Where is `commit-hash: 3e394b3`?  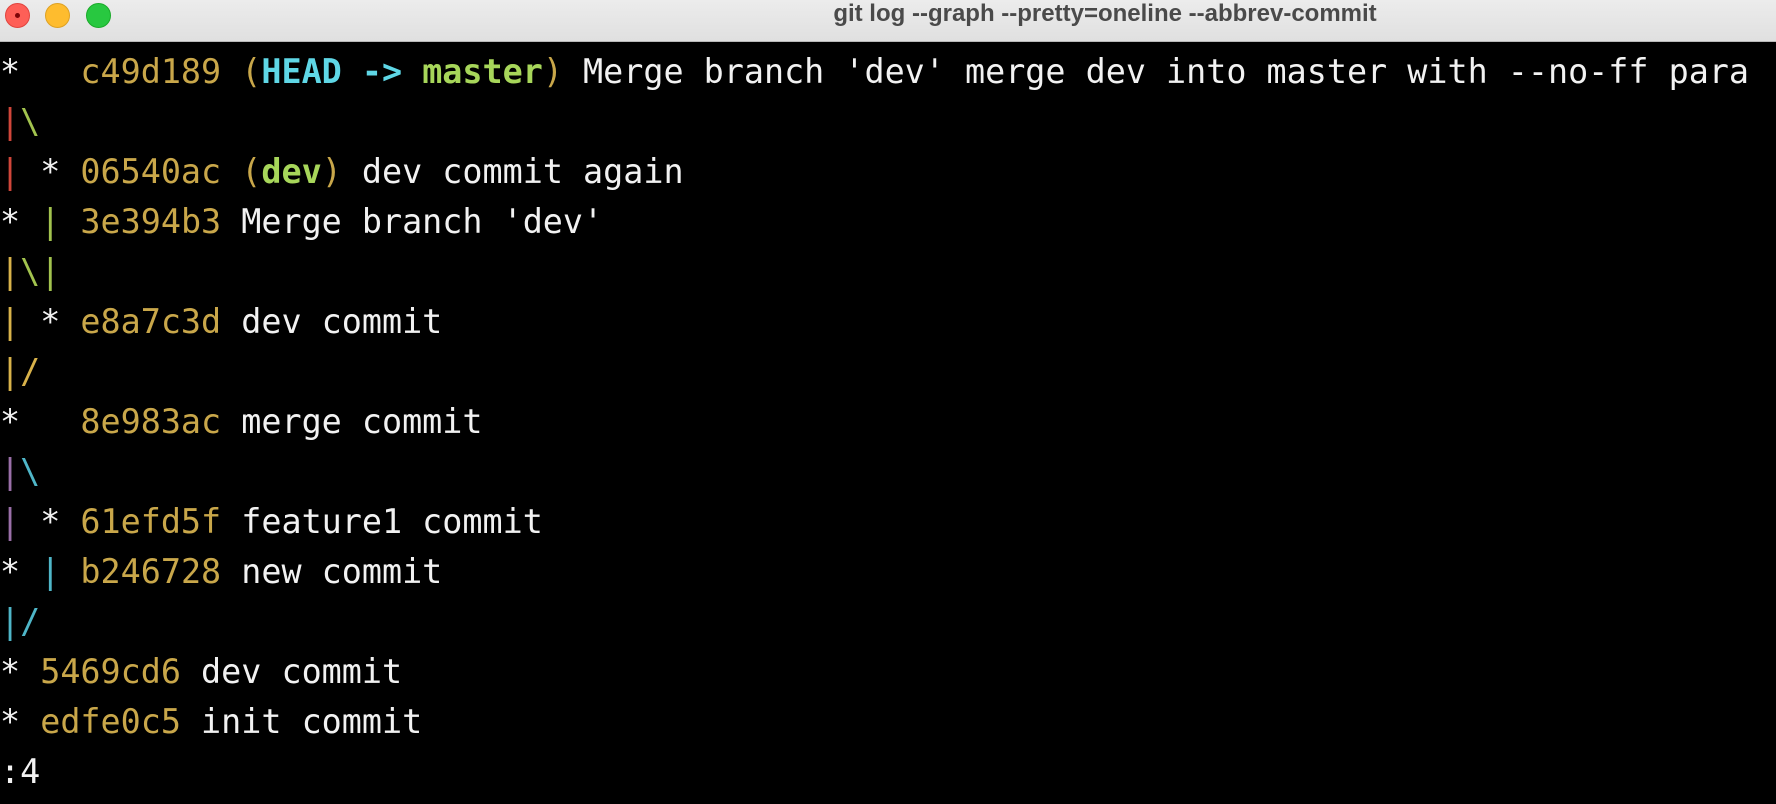
commit-hash: 3e394b3 is located at coordinates (141, 221).